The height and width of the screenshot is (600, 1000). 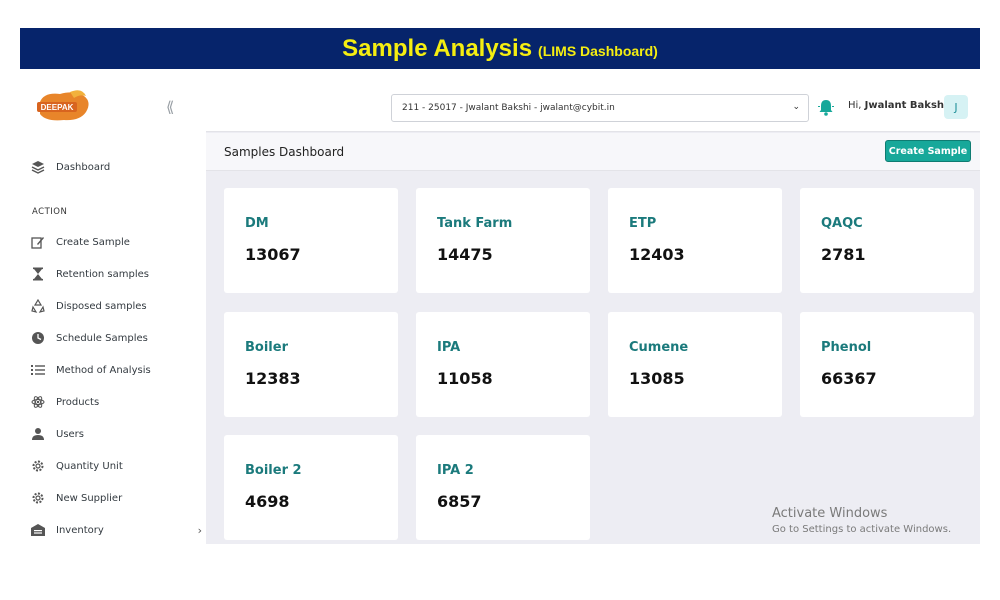 I want to click on card-value: 6857, so click(x=459, y=501).